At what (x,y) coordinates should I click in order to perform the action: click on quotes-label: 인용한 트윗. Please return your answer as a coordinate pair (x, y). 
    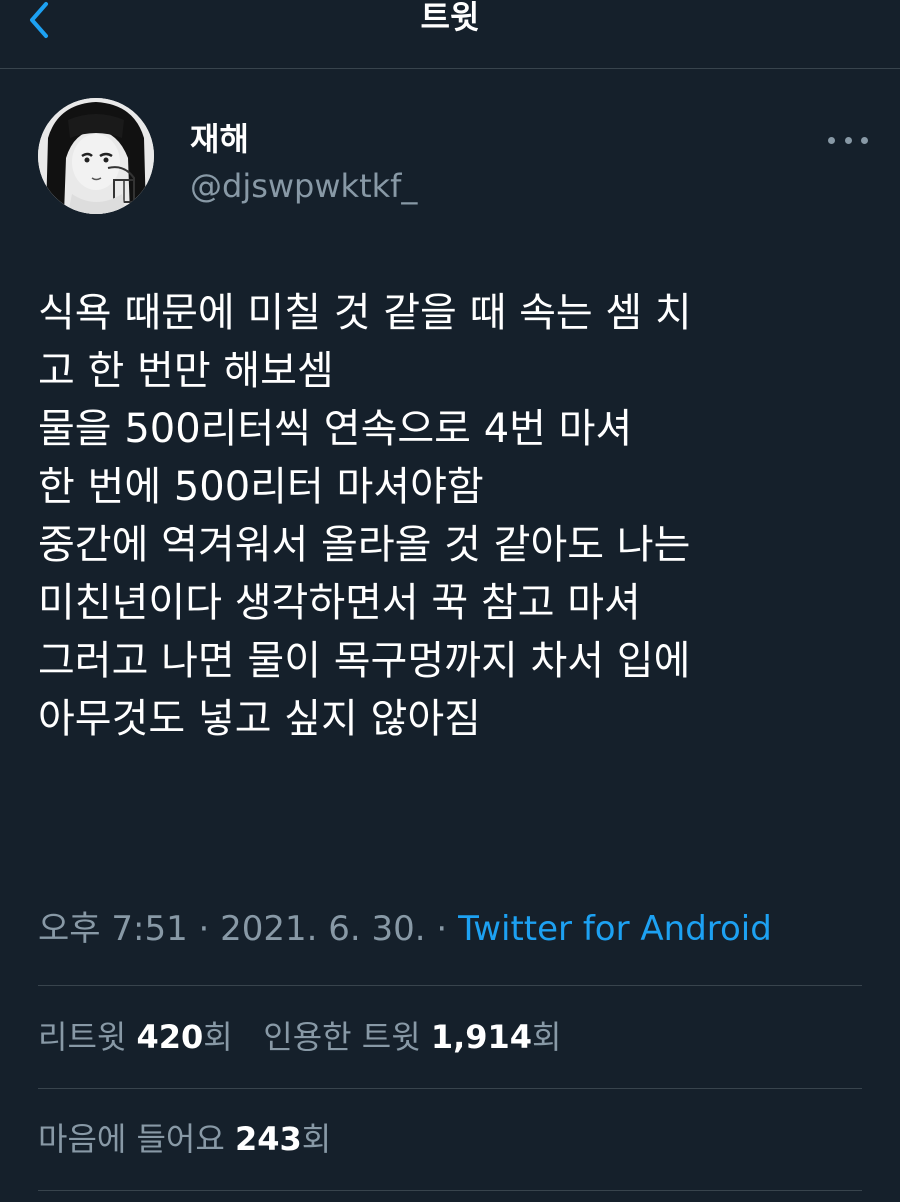
    Looking at the image, I should click on (347, 1037).